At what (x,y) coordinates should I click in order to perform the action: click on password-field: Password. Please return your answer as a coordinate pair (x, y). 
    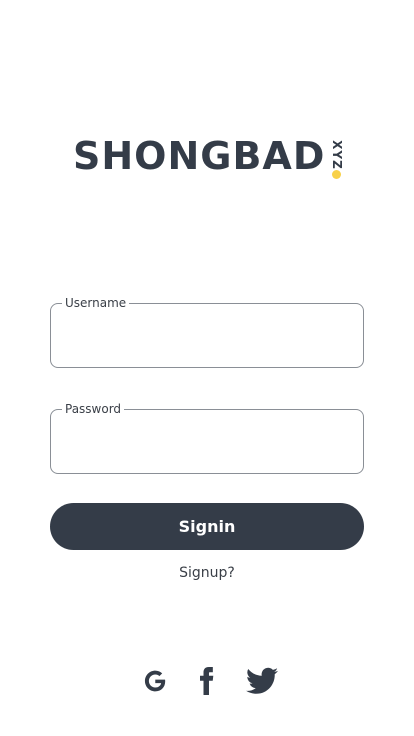
    Looking at the image, I should click on (207, 438).